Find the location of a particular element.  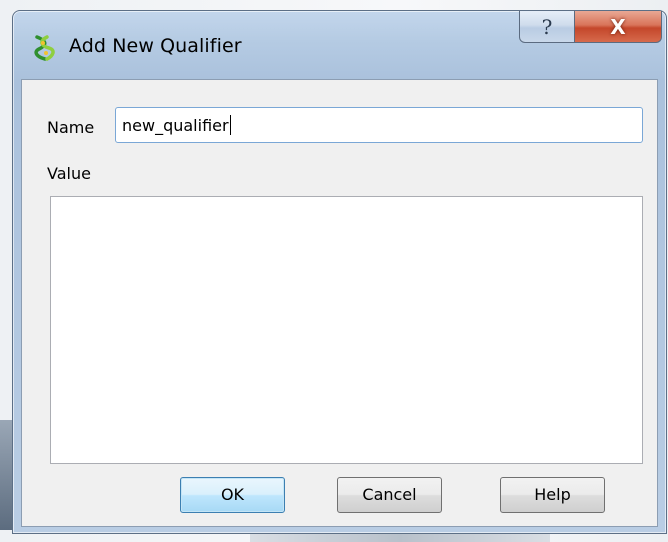

helix-app-icon is located at coordinates (46, 48).